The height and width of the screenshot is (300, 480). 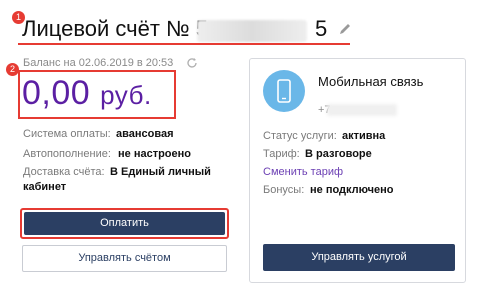 I want to click on bonus-label: Бонусы:, so click(x=284, y=190).